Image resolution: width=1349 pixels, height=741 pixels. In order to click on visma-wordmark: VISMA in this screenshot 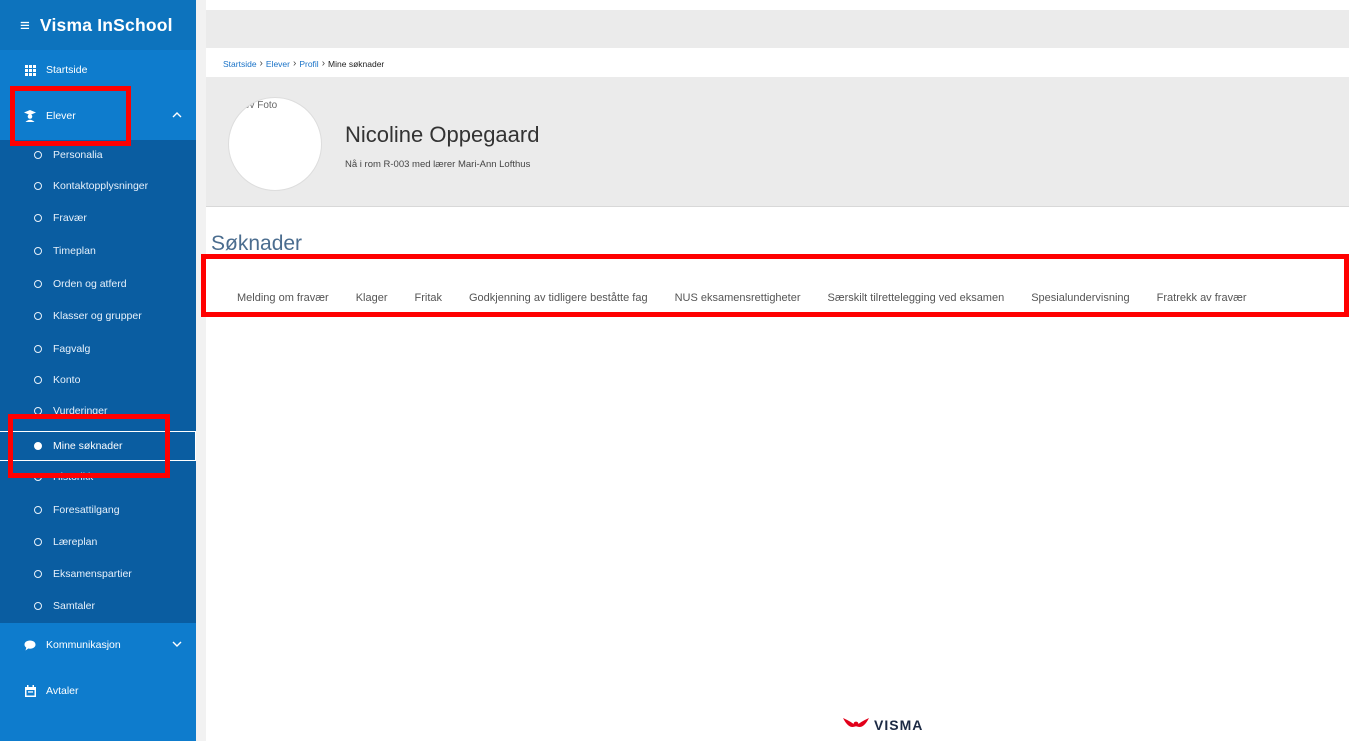, I will do `click(899, 725)`.